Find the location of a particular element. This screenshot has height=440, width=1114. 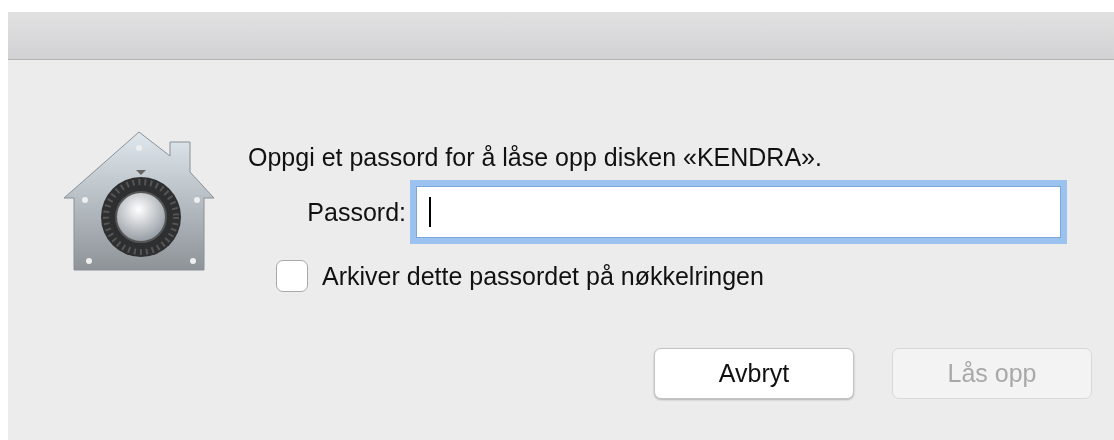

checkbox is located at coordinates (292, 276).